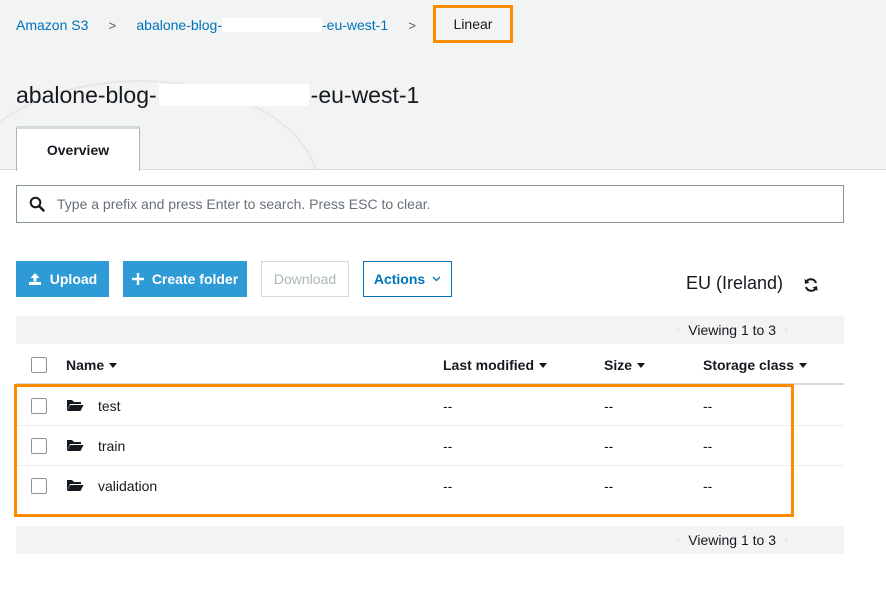  Describe the element at coordinates (430, 540) in the screenshot. I see `pager-bottom: ‹ Viewing 1 to 3 ›` at that location.